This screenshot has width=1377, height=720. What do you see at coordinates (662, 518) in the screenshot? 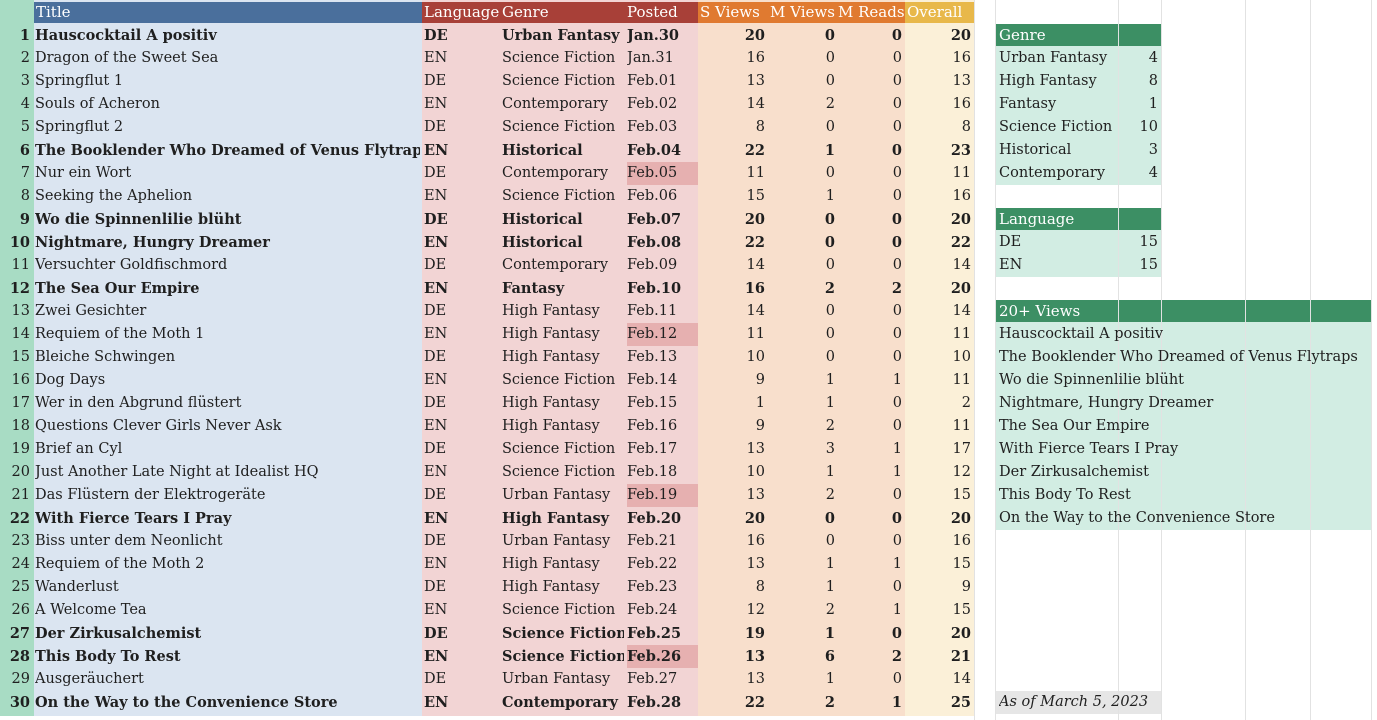
I see `posted-cell: Feb.20` at bounding box center [662, 518].